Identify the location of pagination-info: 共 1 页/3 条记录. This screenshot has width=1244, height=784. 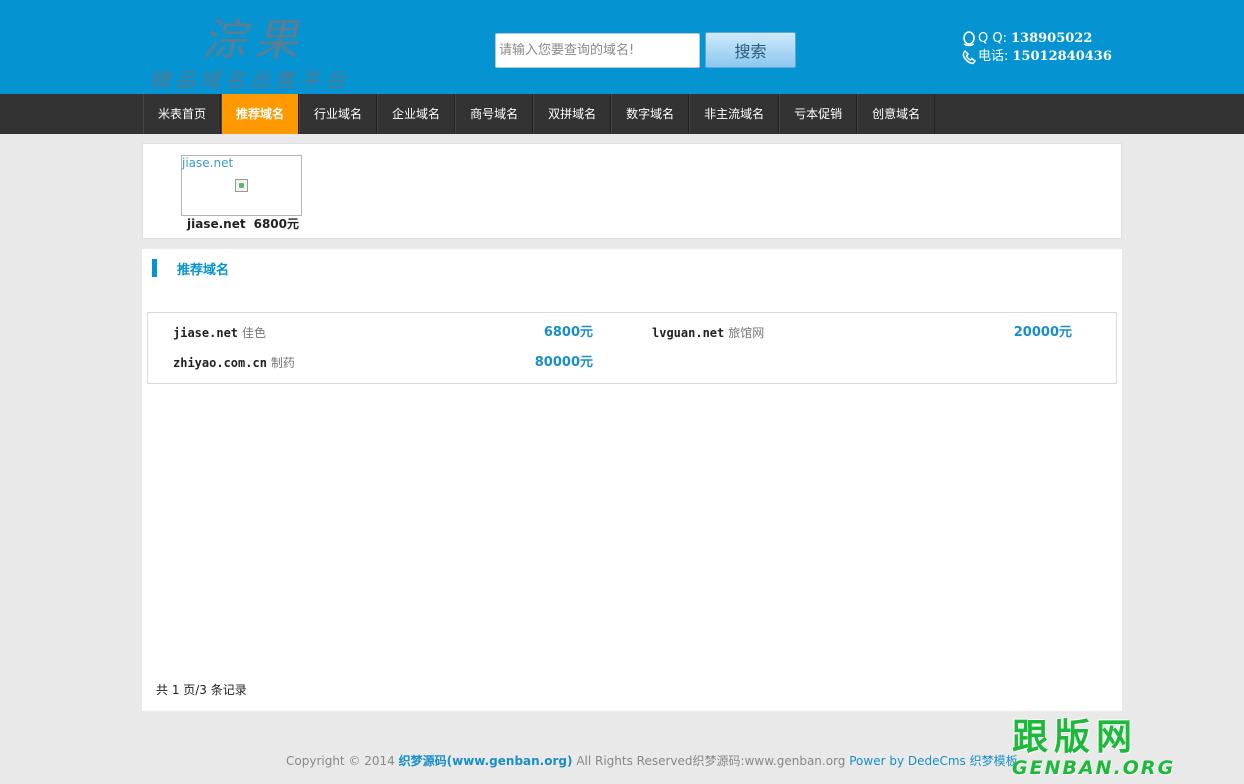
(201, 690).